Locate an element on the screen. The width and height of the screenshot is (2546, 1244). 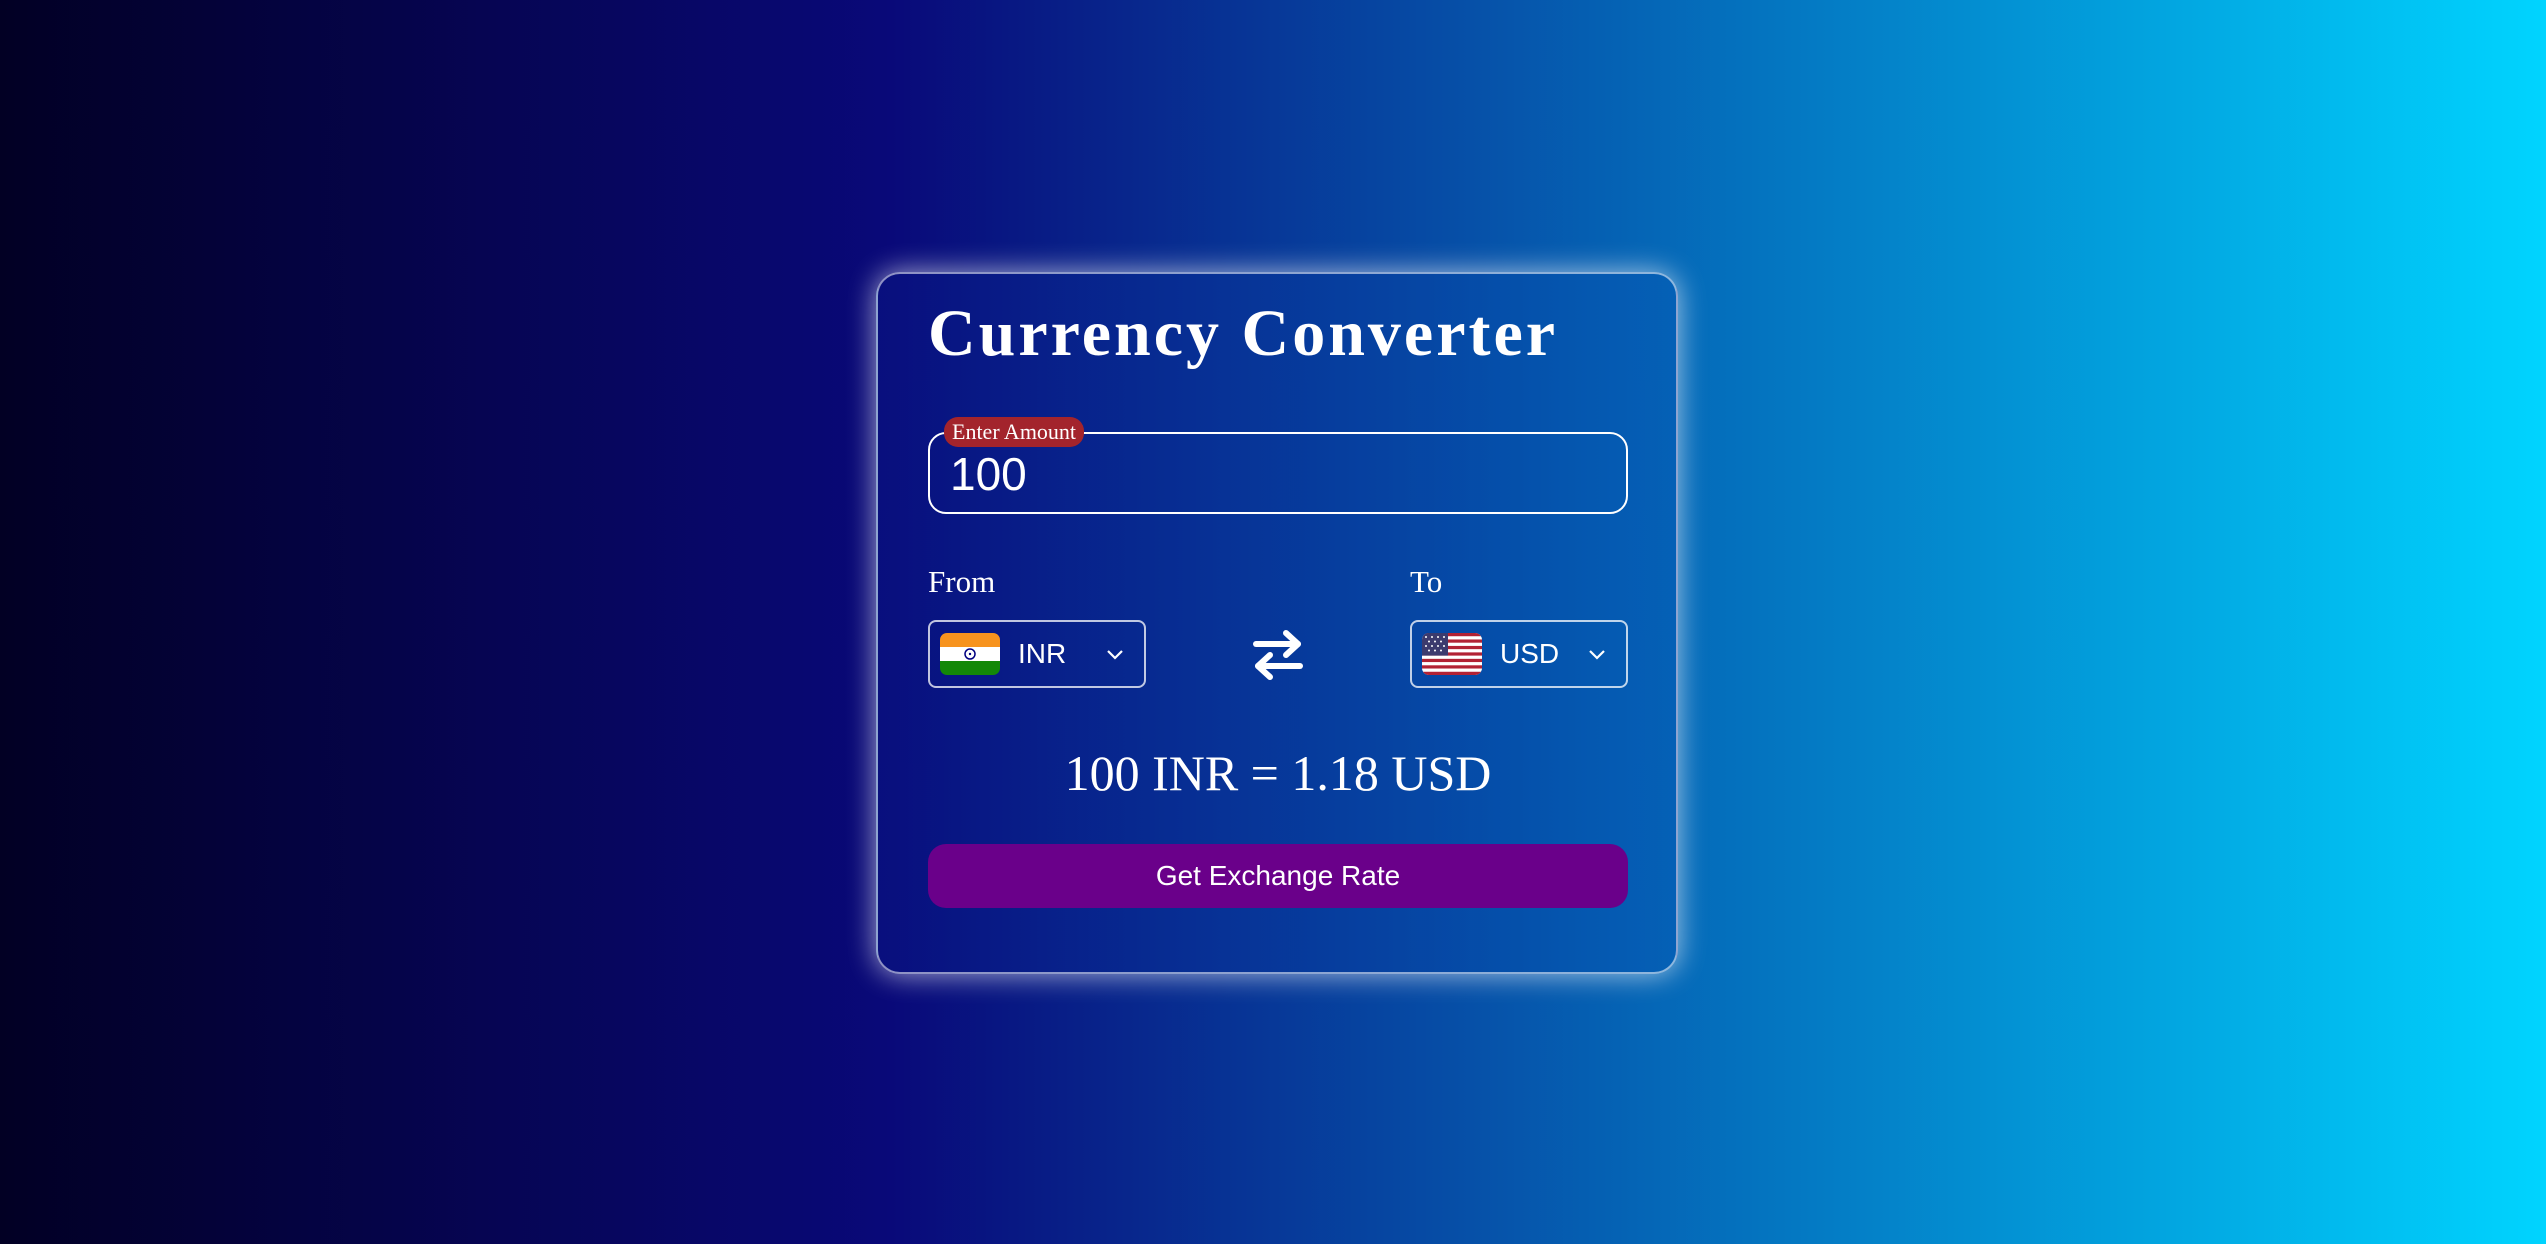
page-title: Currency Converter is located at coordinates (1243, 333).